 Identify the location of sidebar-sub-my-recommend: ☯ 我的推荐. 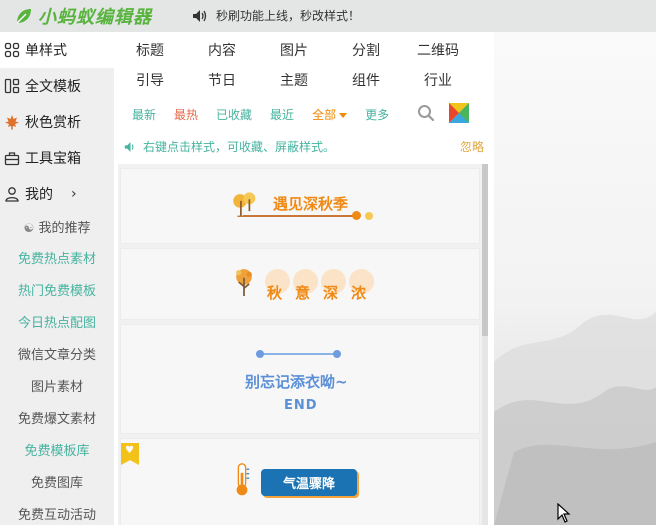
(57, 228).